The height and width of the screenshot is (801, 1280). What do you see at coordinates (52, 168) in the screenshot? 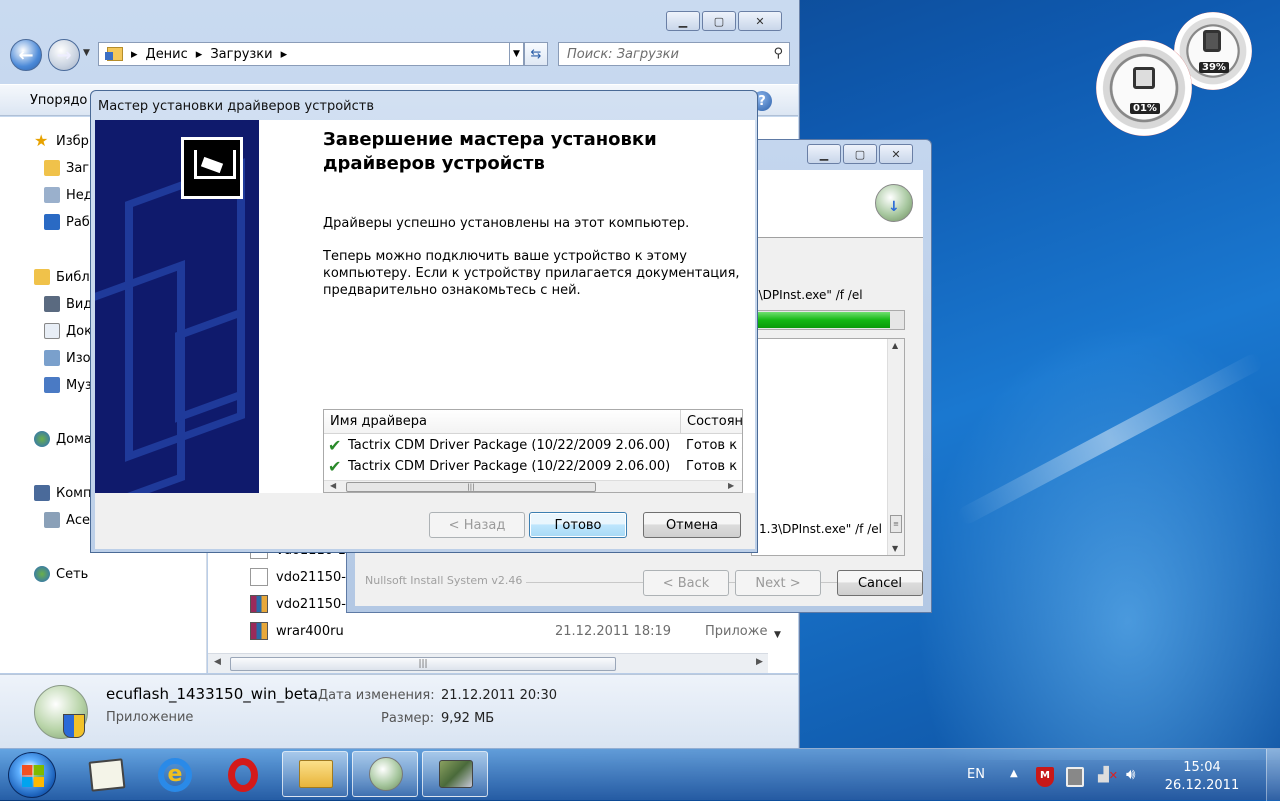
I see `downloads-folder-icon` at bounding box center [52, 168].